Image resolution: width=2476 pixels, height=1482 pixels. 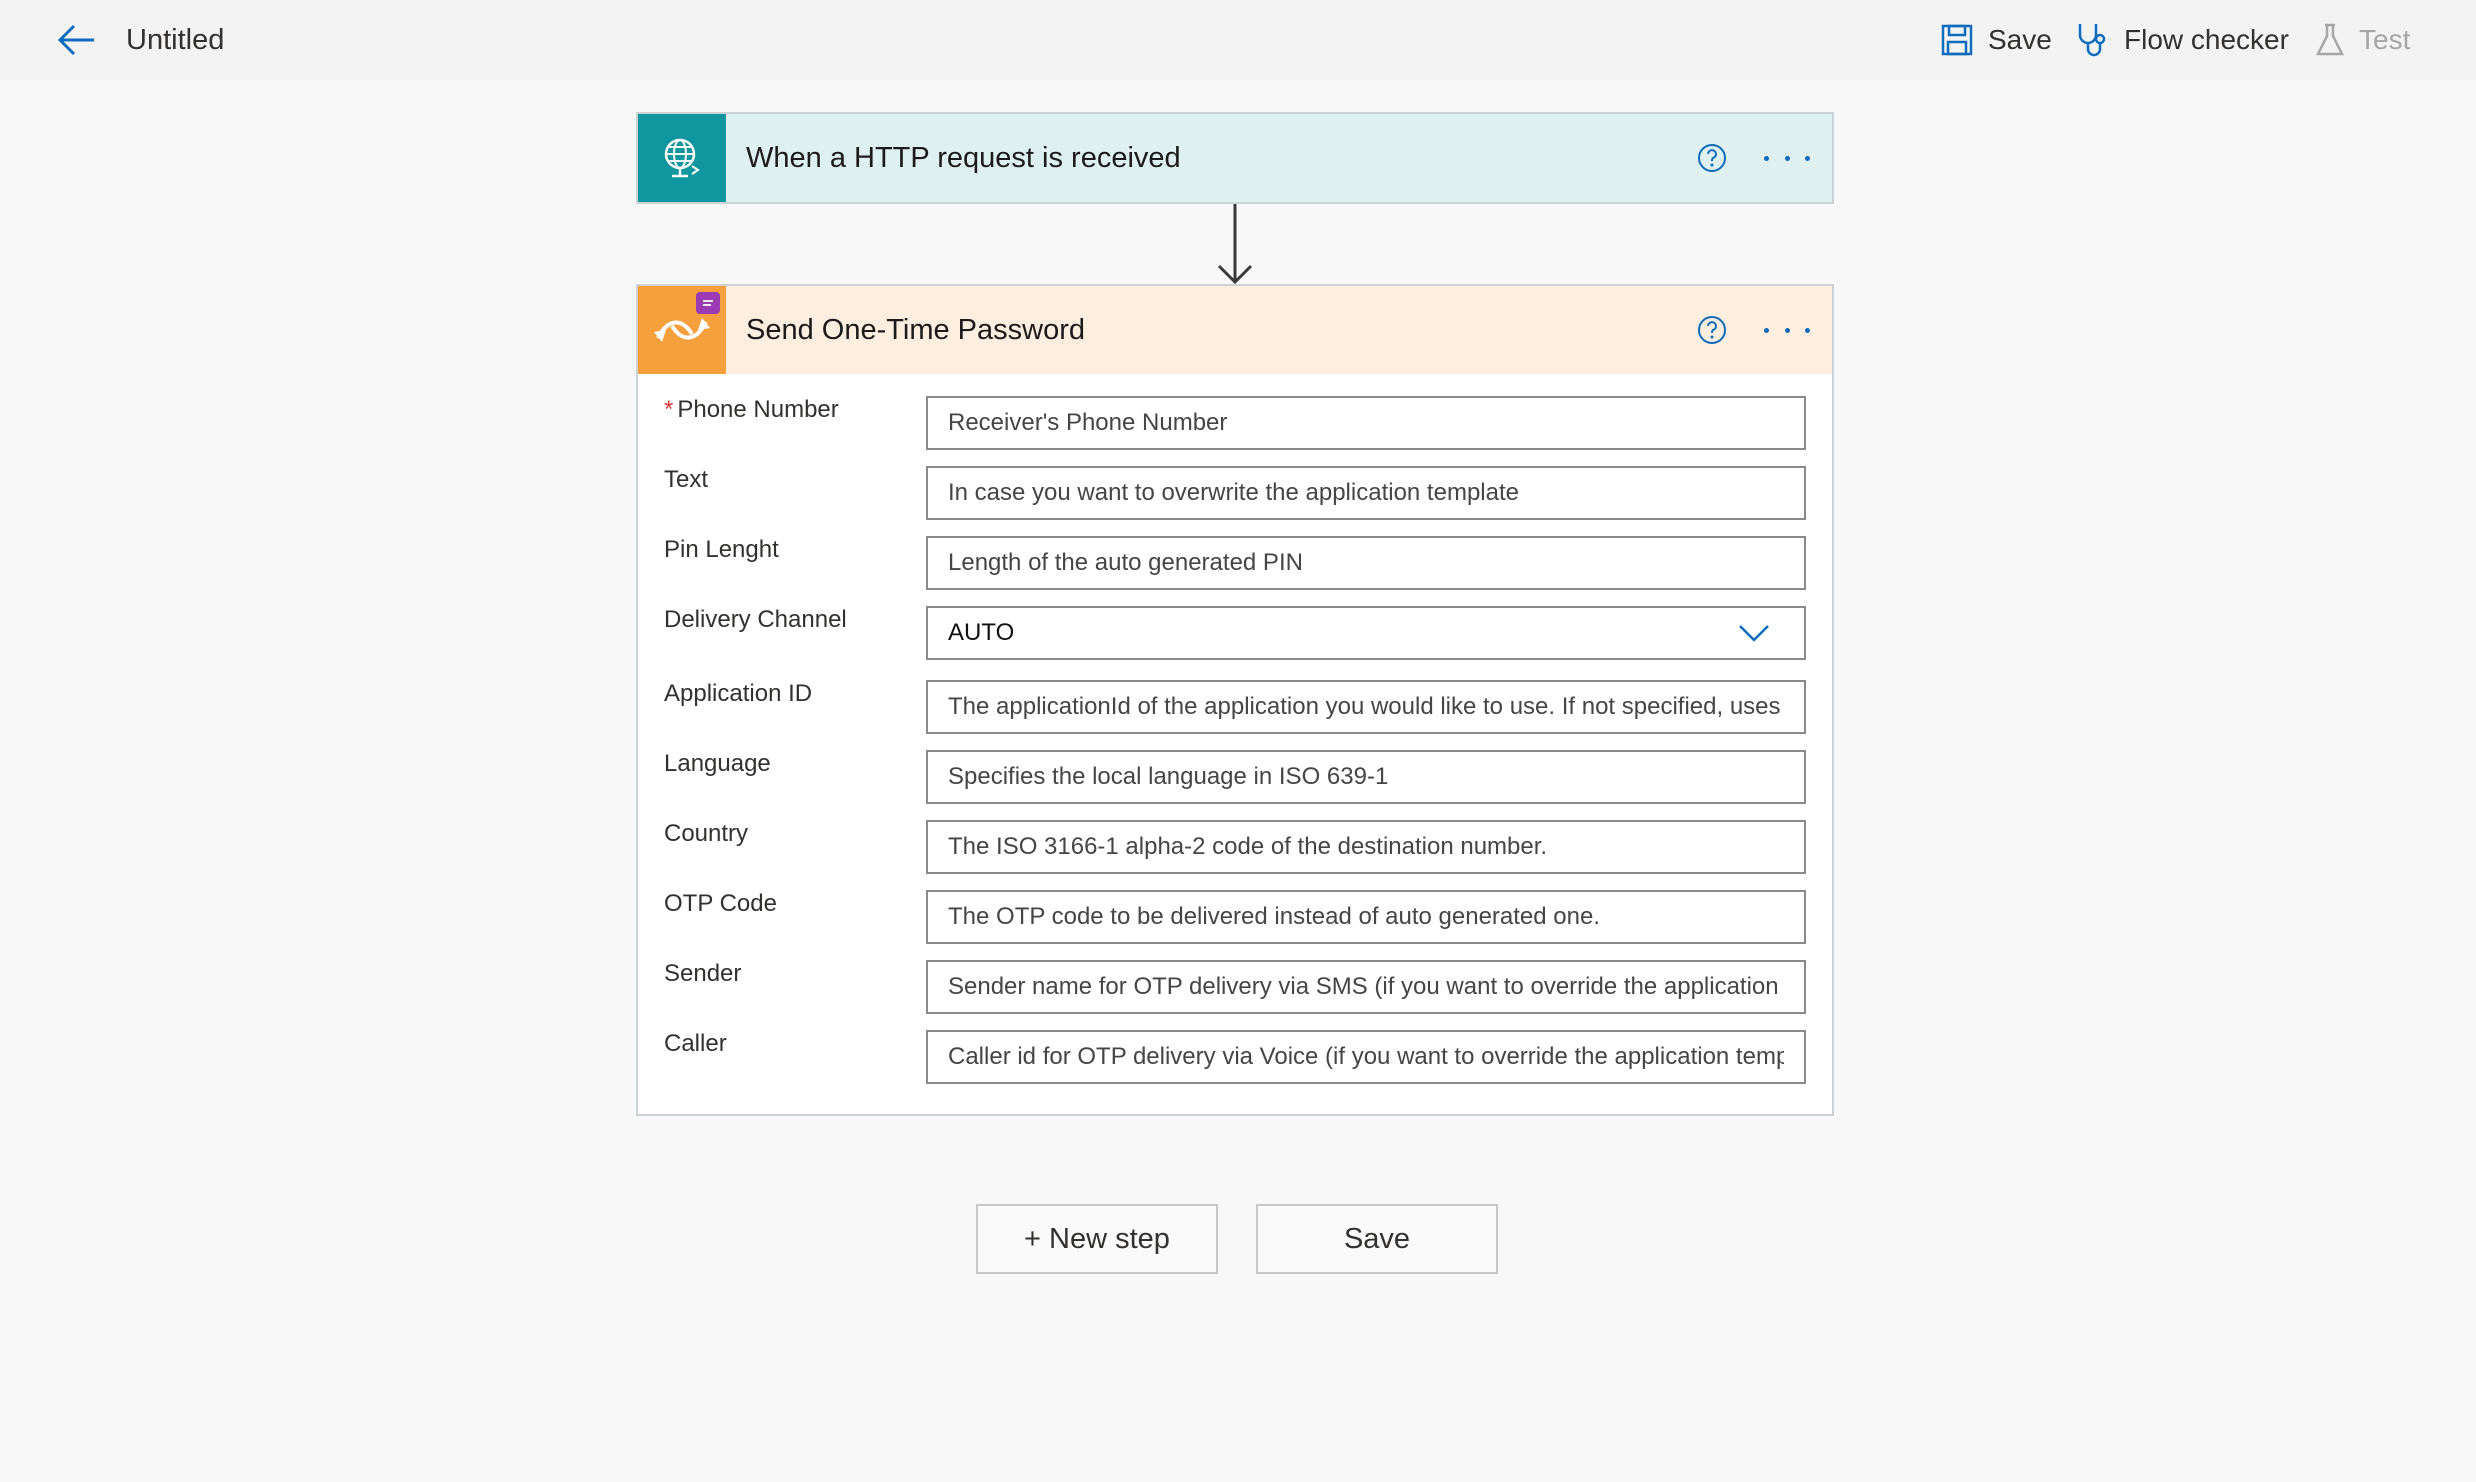 What do you see at coordinates (720, 903) in the screenshot?
I see `field-label: OTP Code` at bounding box center [720, 903].